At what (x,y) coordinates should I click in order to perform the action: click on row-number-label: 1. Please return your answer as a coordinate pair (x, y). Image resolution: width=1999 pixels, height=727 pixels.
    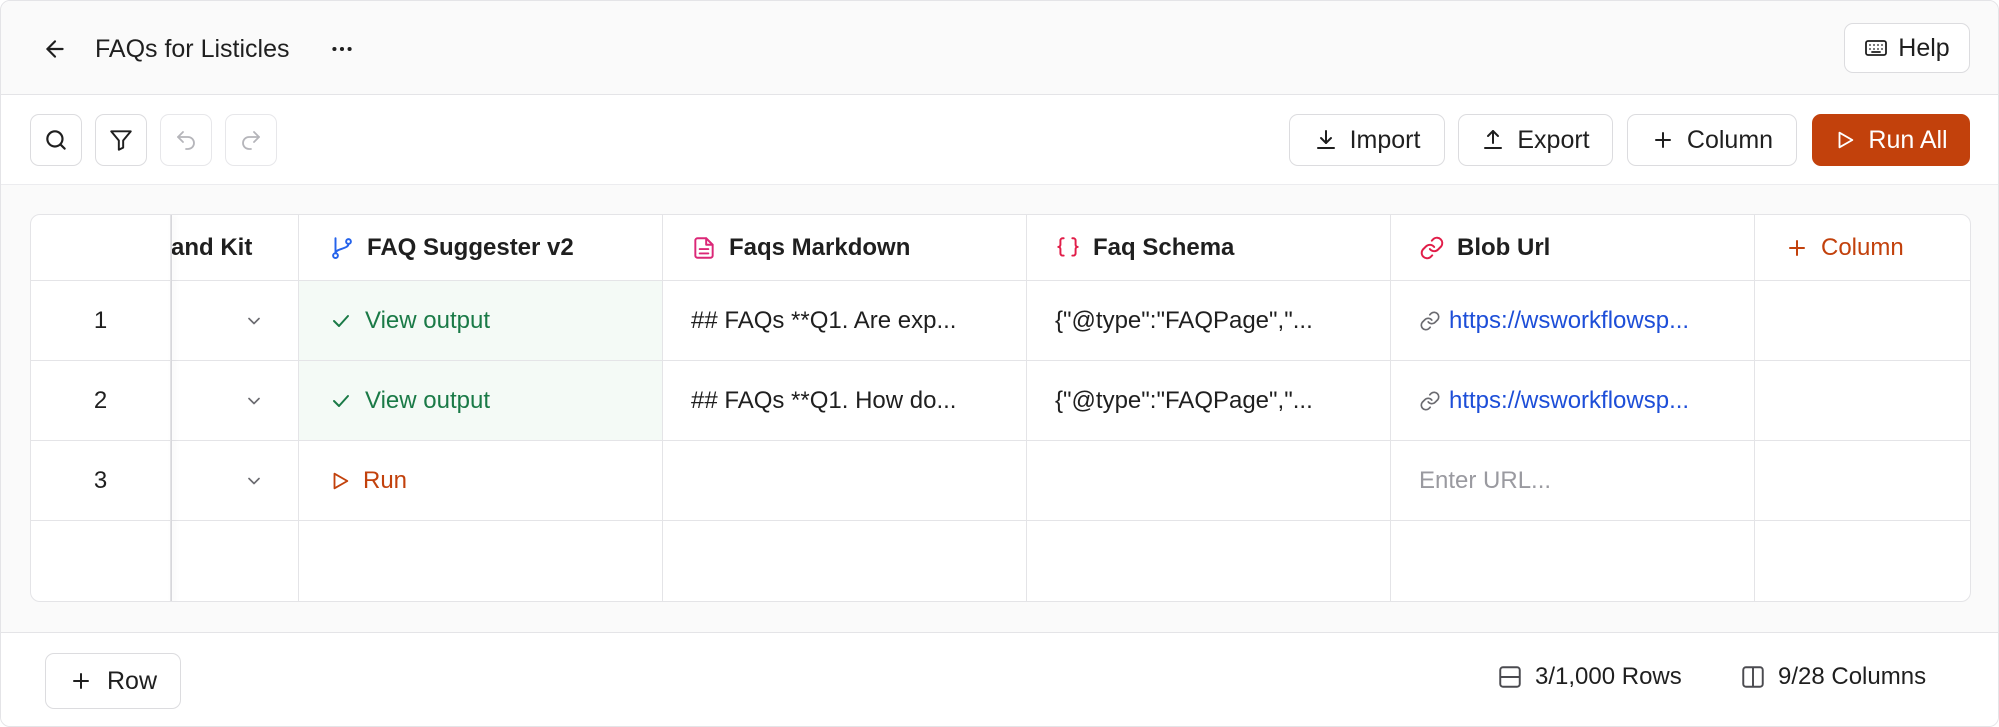
    Looking at the image, I should click on (100, 320).